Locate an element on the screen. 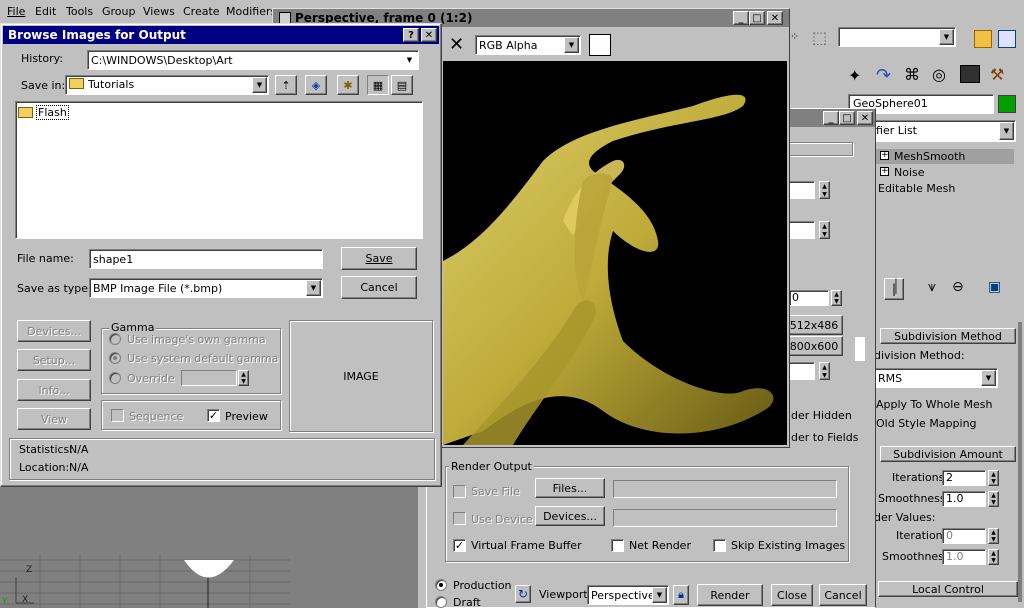  display-tab-icon is located at coordinates (970, 74).